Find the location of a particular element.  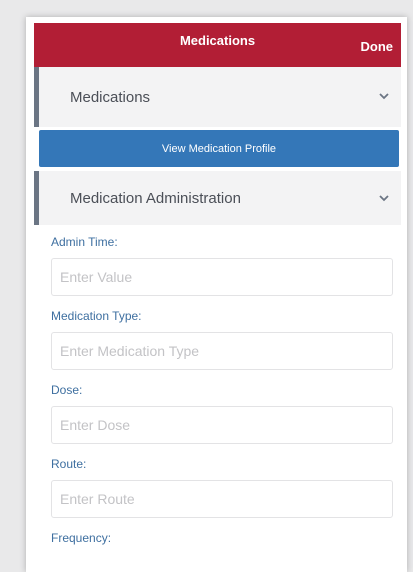

section-medications-label: Medications is located at coordinates (110, 97).